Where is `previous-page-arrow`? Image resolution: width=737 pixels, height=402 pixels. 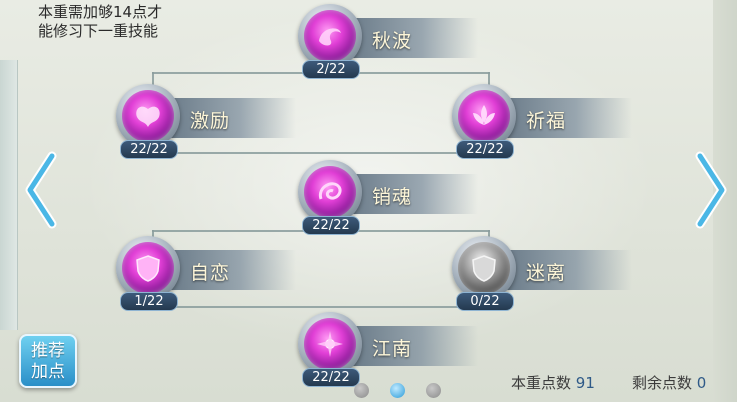
previous-page-arrow is located at coordinates (41, 190).